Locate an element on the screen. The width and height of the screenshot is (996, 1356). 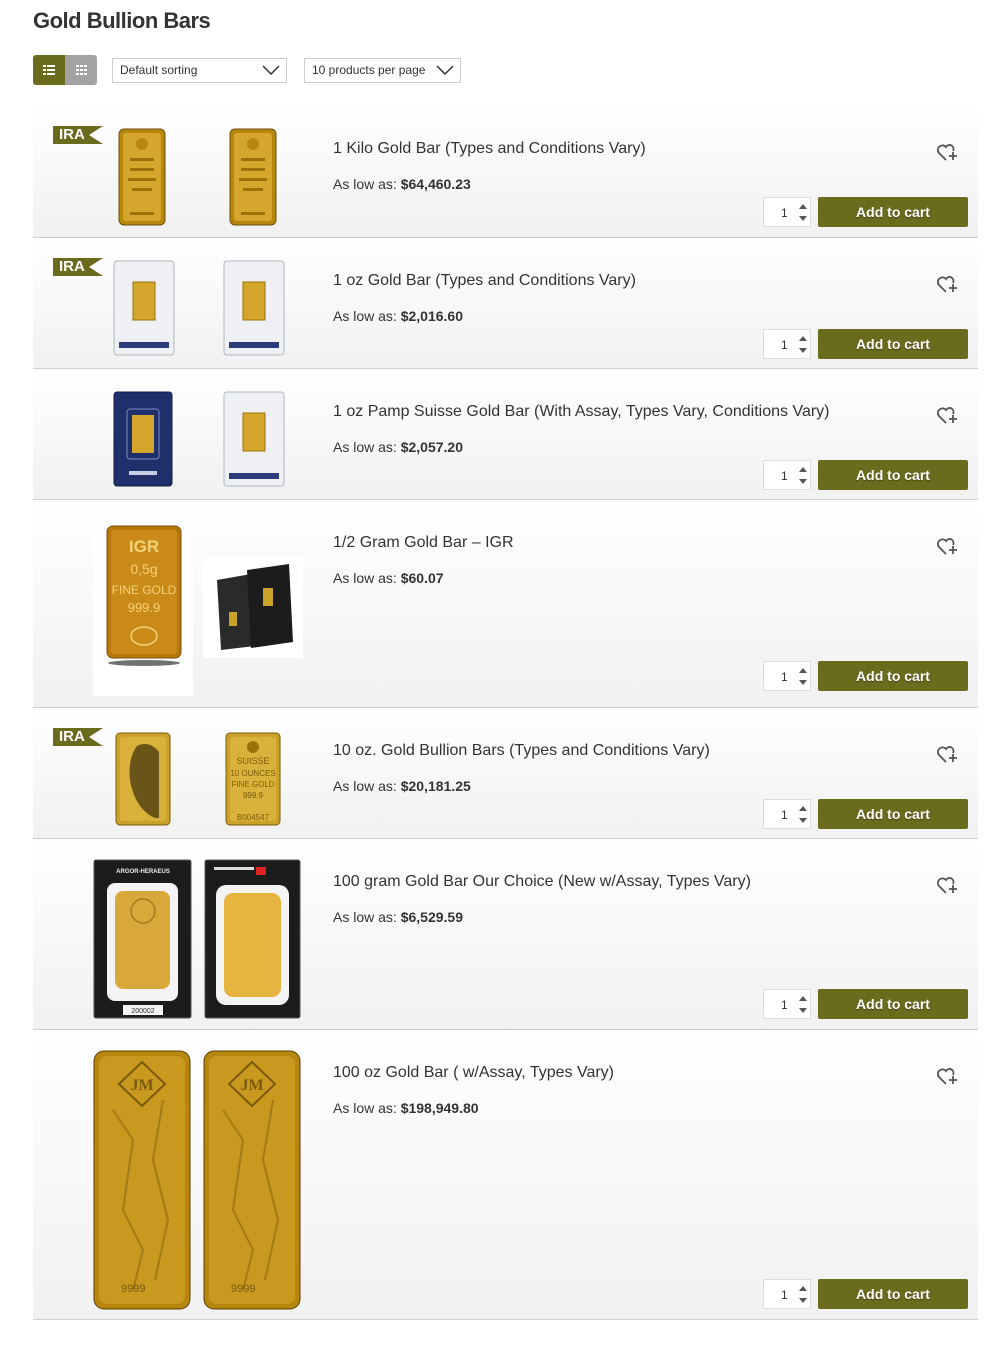
list-view-icon is located at coordinates (49, 70).